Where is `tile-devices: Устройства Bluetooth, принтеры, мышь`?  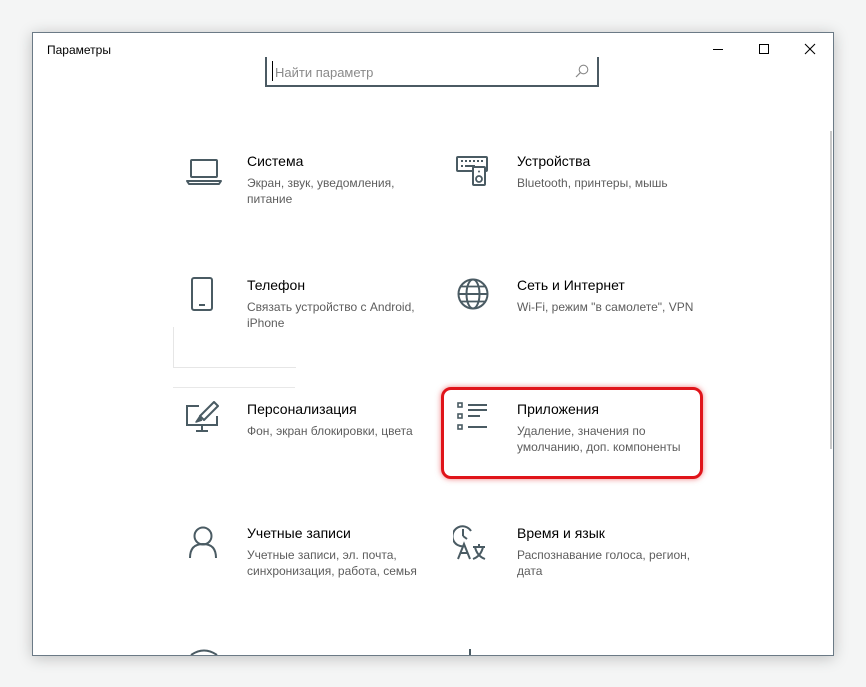
tile-devices: Устройства Bluetooth, принтеры, мышь is located at coordinates (573, 195).